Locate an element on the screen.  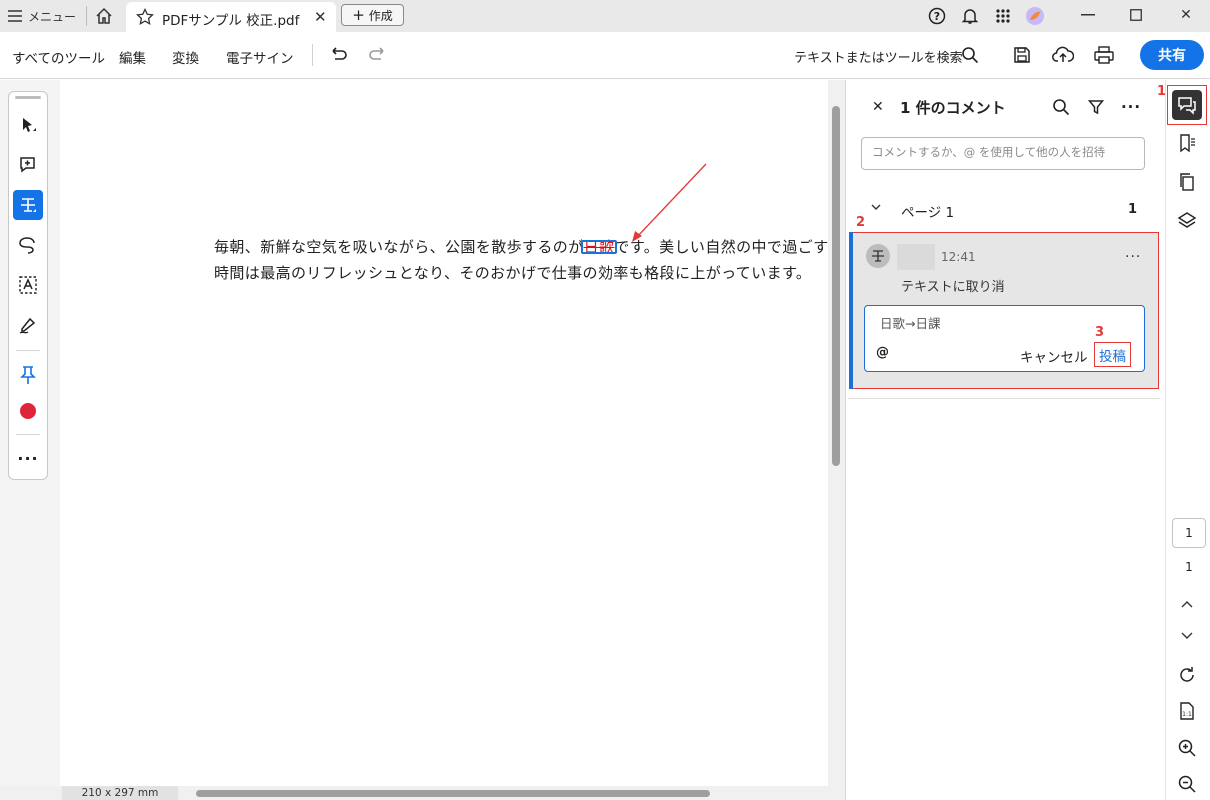
comment-text: テキストに取り消 is located at coordinates (953, 287).